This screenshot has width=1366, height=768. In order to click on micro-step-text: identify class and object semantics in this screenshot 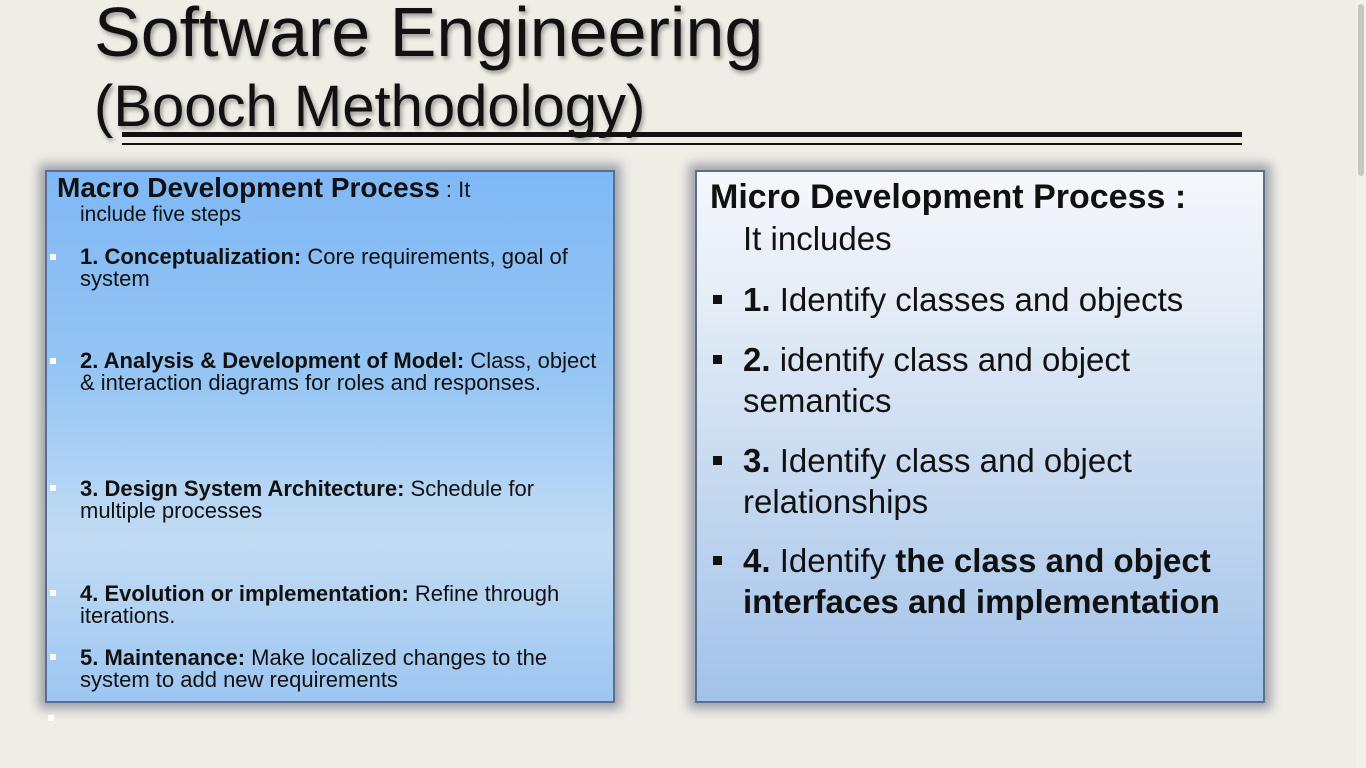, I will do `click(937, 380)`.